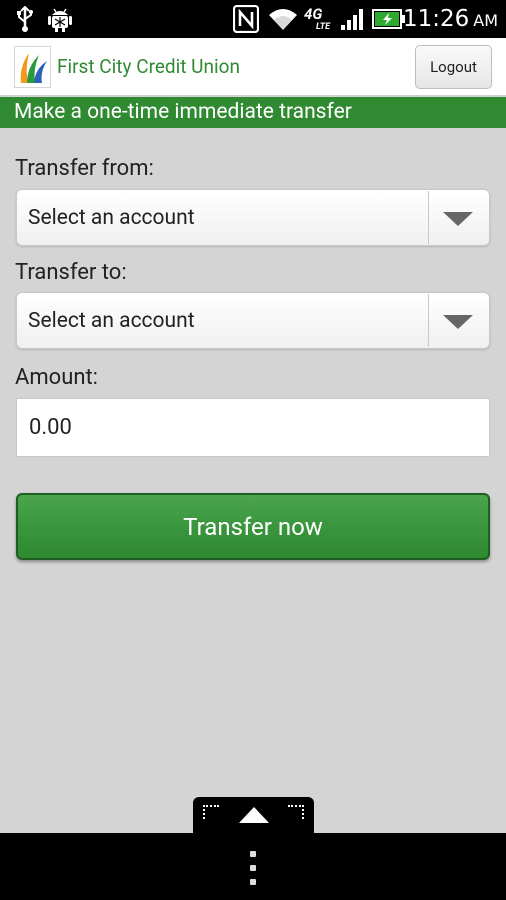 Image resolution: width=506 pixels, height=900 pixels. Describe the element at coordinates (32, 67) in the screenshot. I see `credit-union-logo` at that location.